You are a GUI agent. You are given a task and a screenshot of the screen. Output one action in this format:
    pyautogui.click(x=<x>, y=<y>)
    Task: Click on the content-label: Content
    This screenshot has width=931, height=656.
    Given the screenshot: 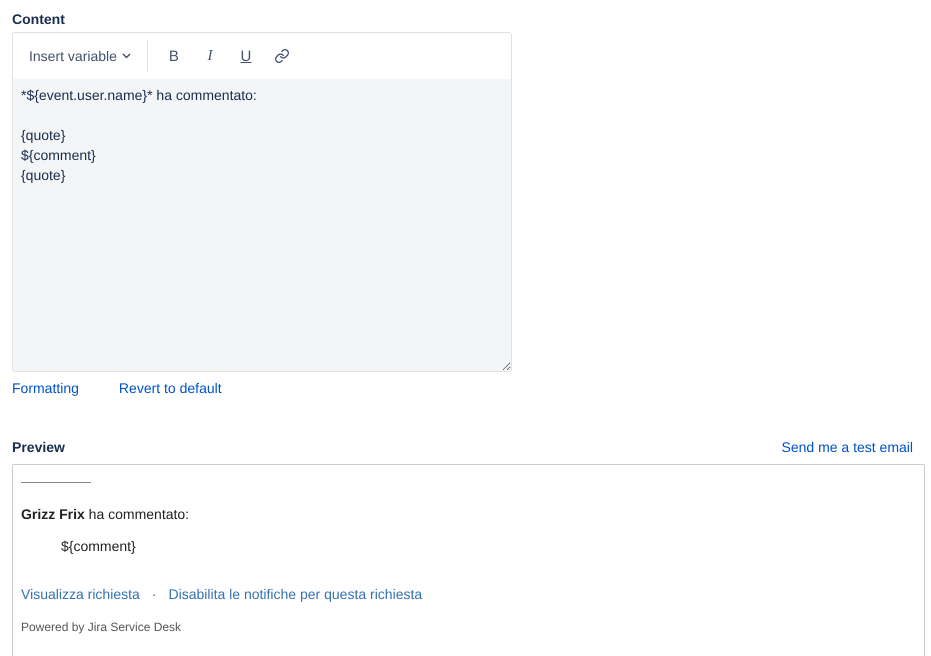 What is the action you would take?
    pyautogui.click(x=39, y=19)
    